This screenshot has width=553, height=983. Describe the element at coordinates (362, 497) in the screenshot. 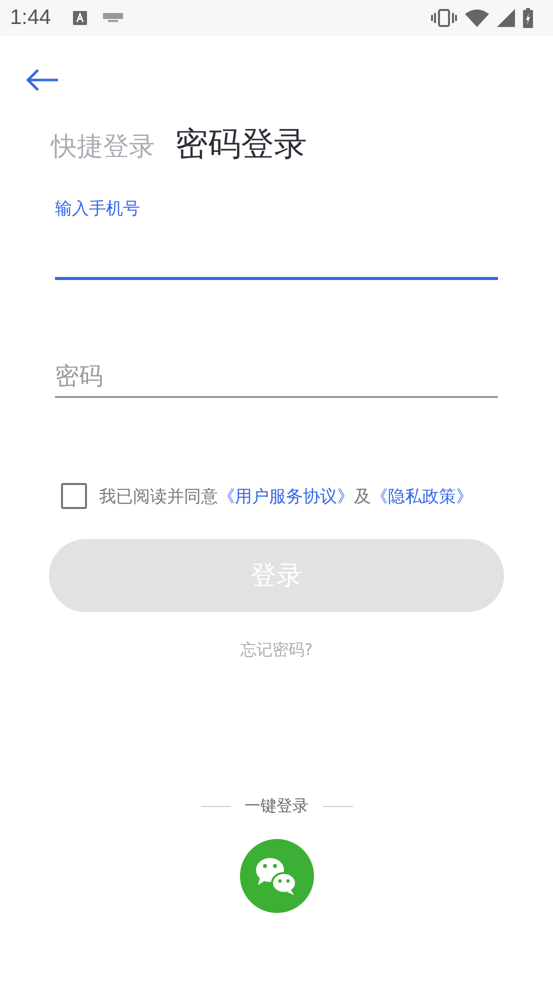

I see `agreement-conjunction: 及` at that location.